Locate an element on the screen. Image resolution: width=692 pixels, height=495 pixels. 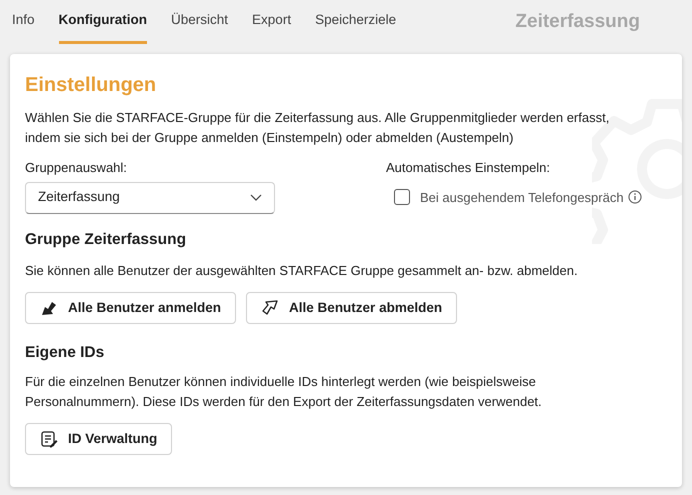
field-label: Gruppenauswahl: is located at coordinates (76, 168).